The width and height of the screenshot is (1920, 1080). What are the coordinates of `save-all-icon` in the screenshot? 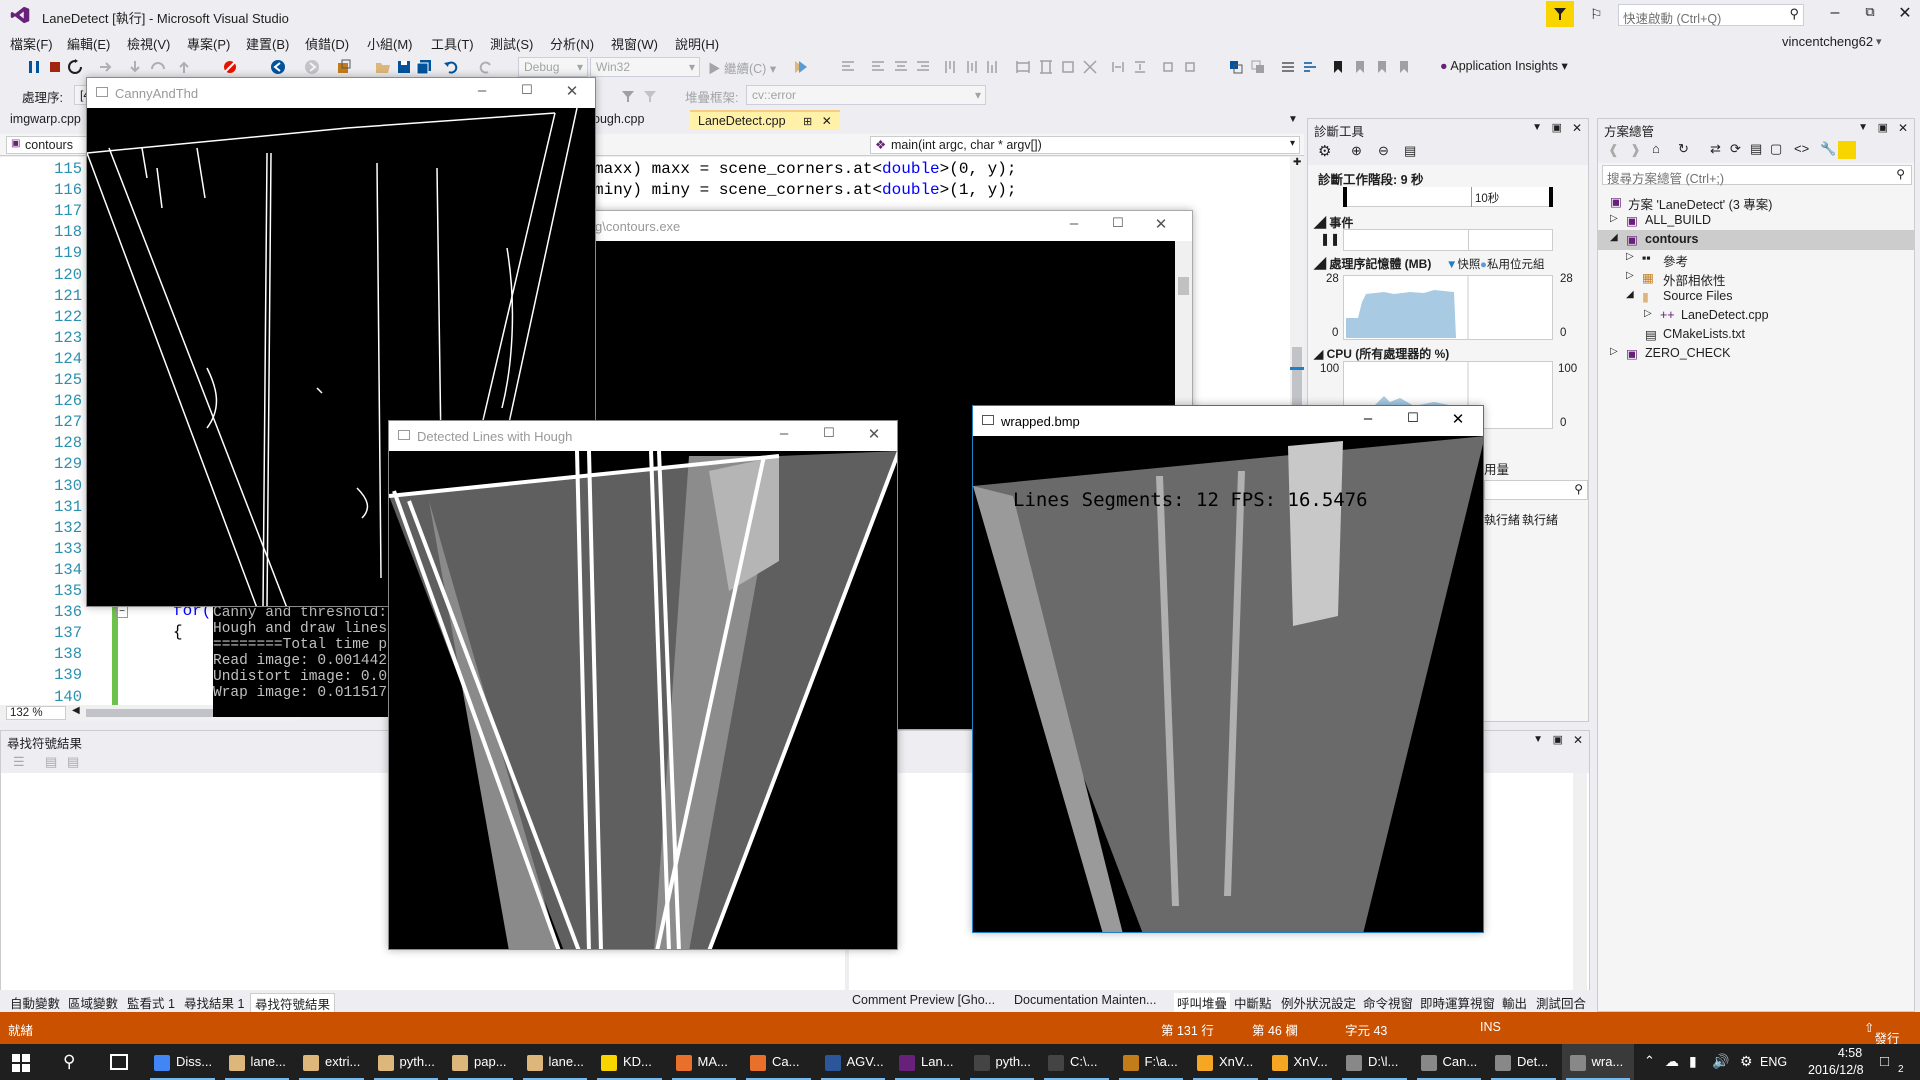 It's located at (424, 67).